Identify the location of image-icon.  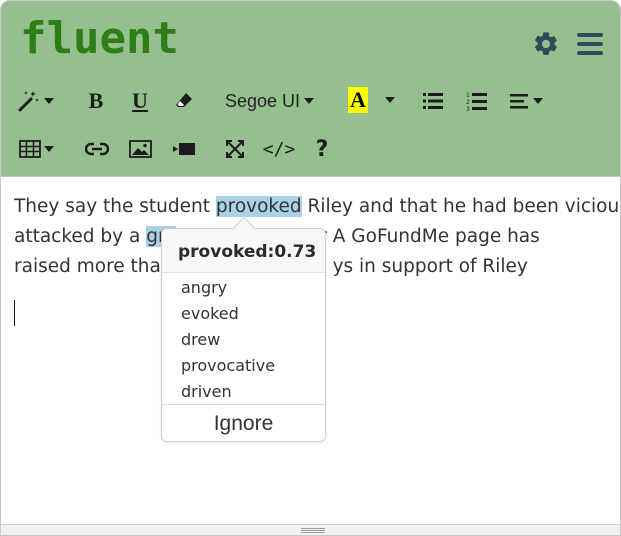
(140, 149).